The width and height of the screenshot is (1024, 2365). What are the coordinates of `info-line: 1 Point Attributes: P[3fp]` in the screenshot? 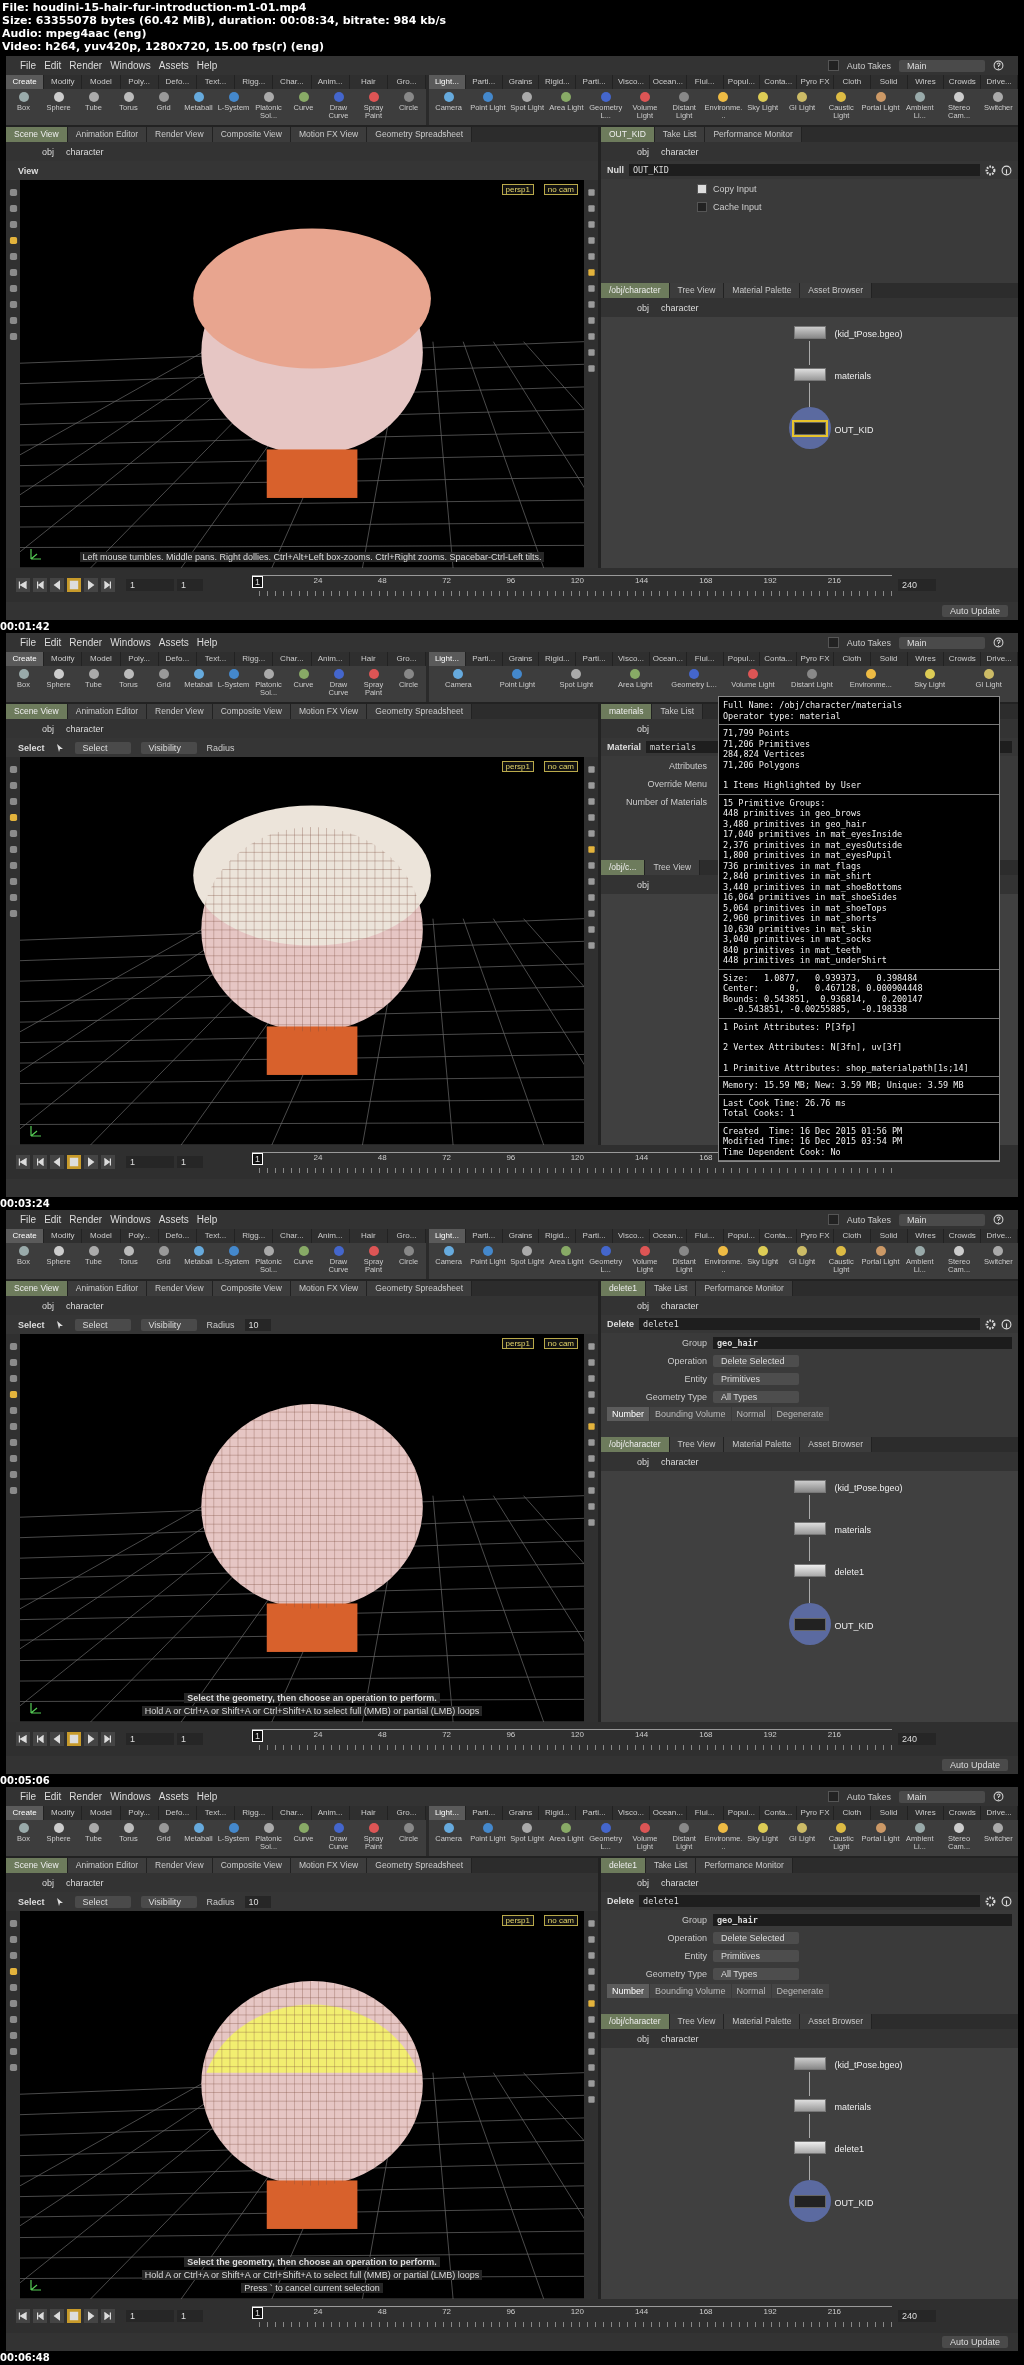 It's located at (790, 1026).